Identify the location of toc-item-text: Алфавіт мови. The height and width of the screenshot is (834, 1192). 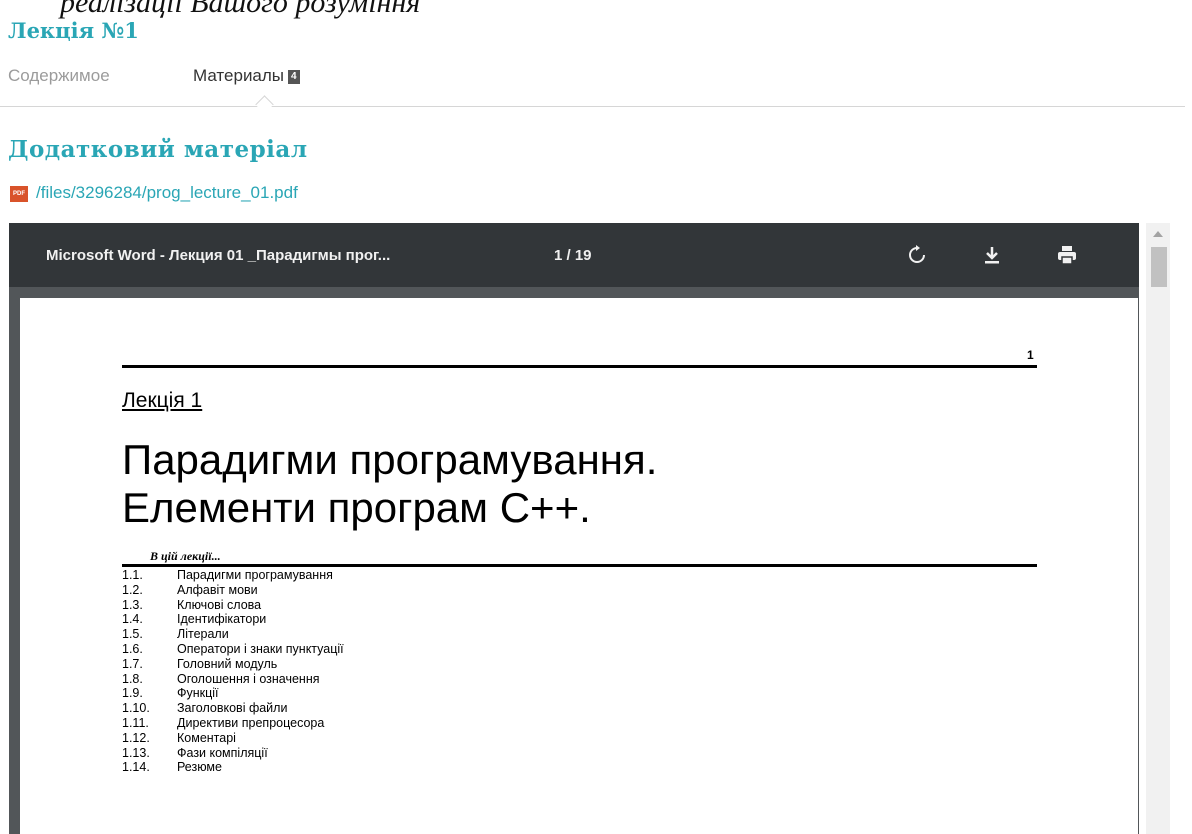
(217, 589).